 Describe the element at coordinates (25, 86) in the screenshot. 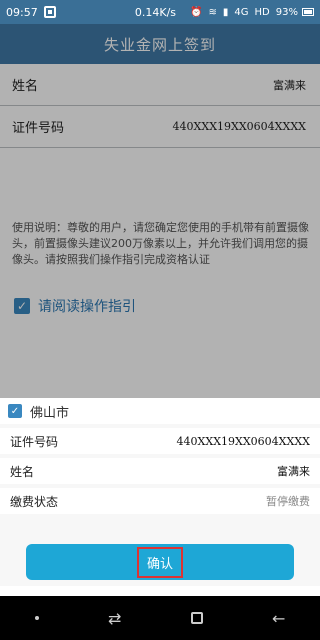

I see `name-label: 姓名` at that location.